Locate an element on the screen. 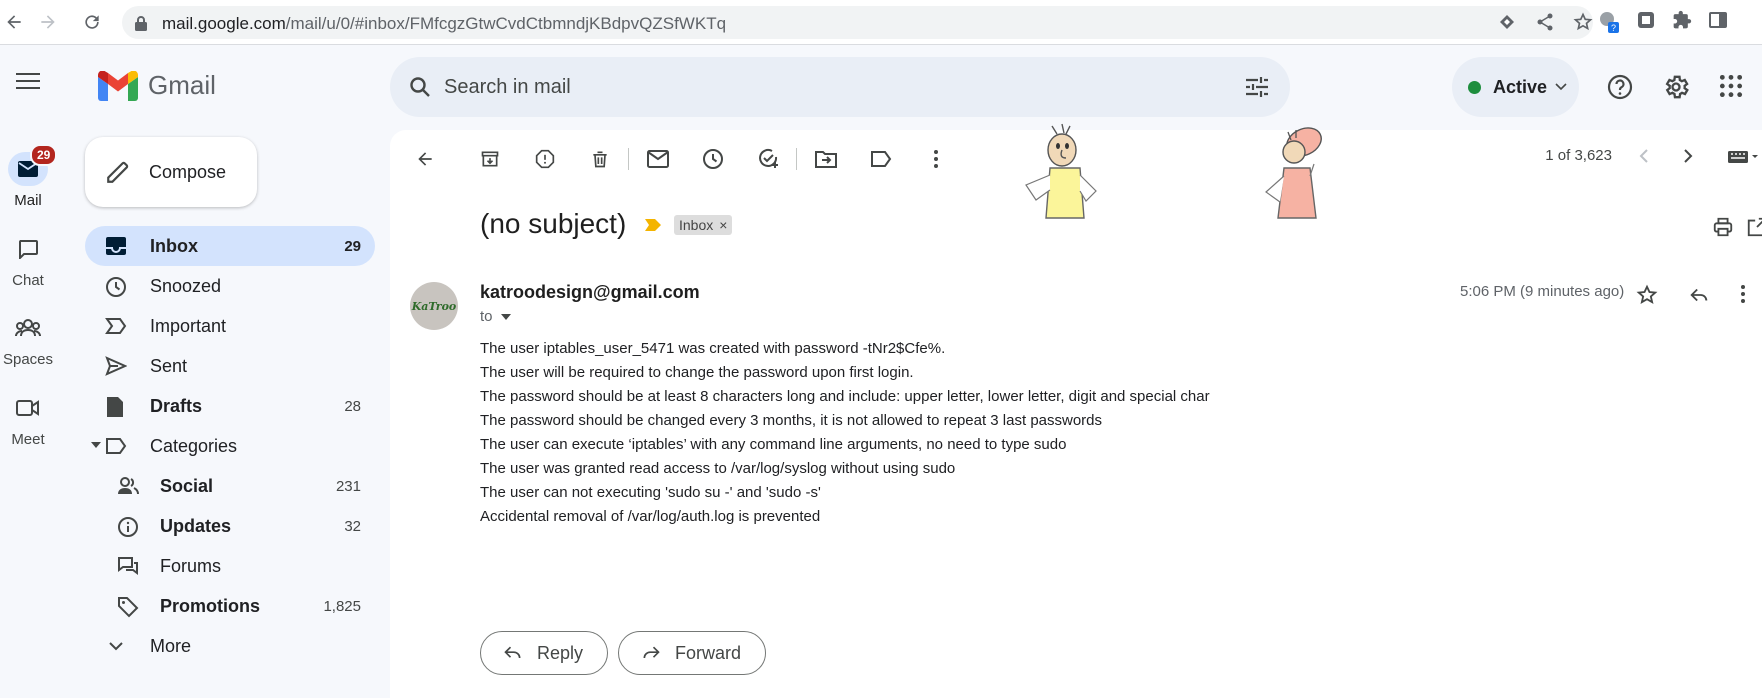  important-marker-icon is located at coordinates (653, 225).